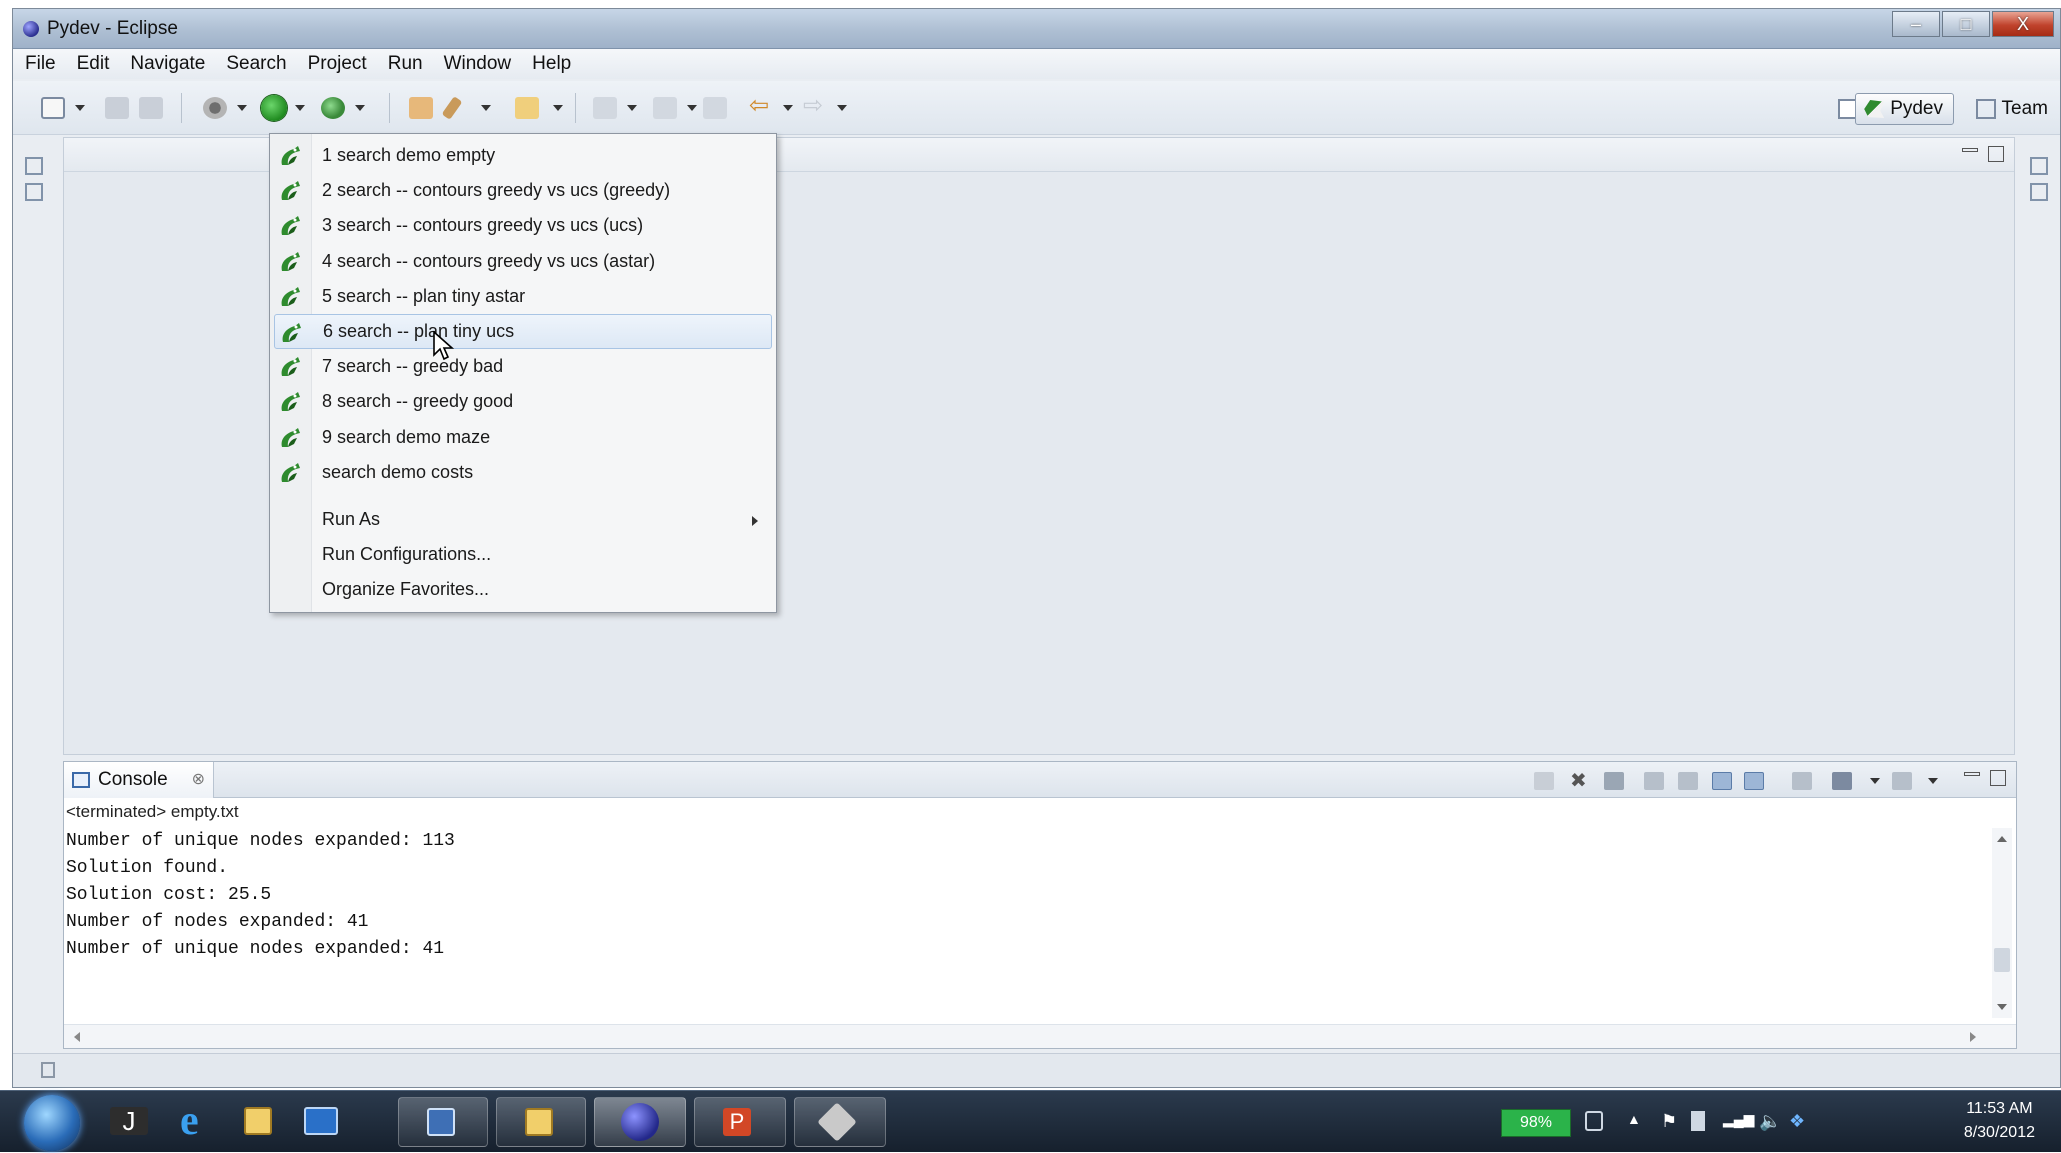 Image resolution: width=2061 pixels, height=1153 pixels. I want to click on save-icon, so click(117, 108).